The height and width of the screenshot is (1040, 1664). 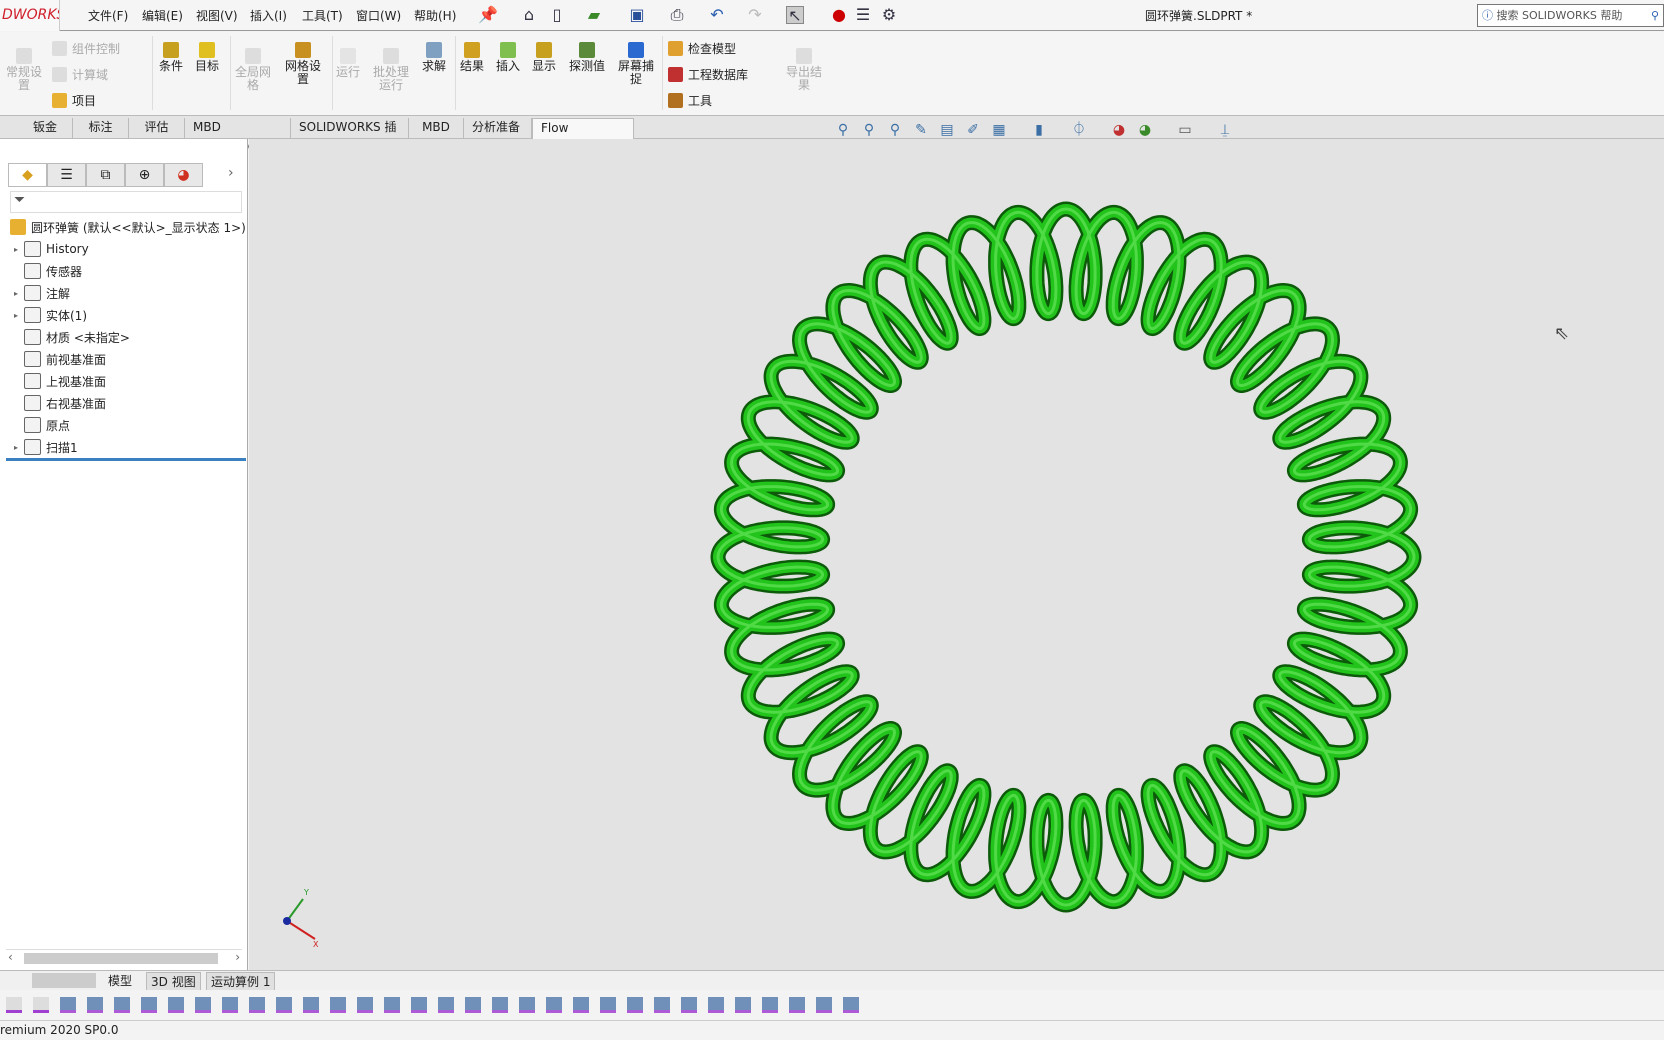 I want to click on run-button: 运行, so click(x=348, y=63).